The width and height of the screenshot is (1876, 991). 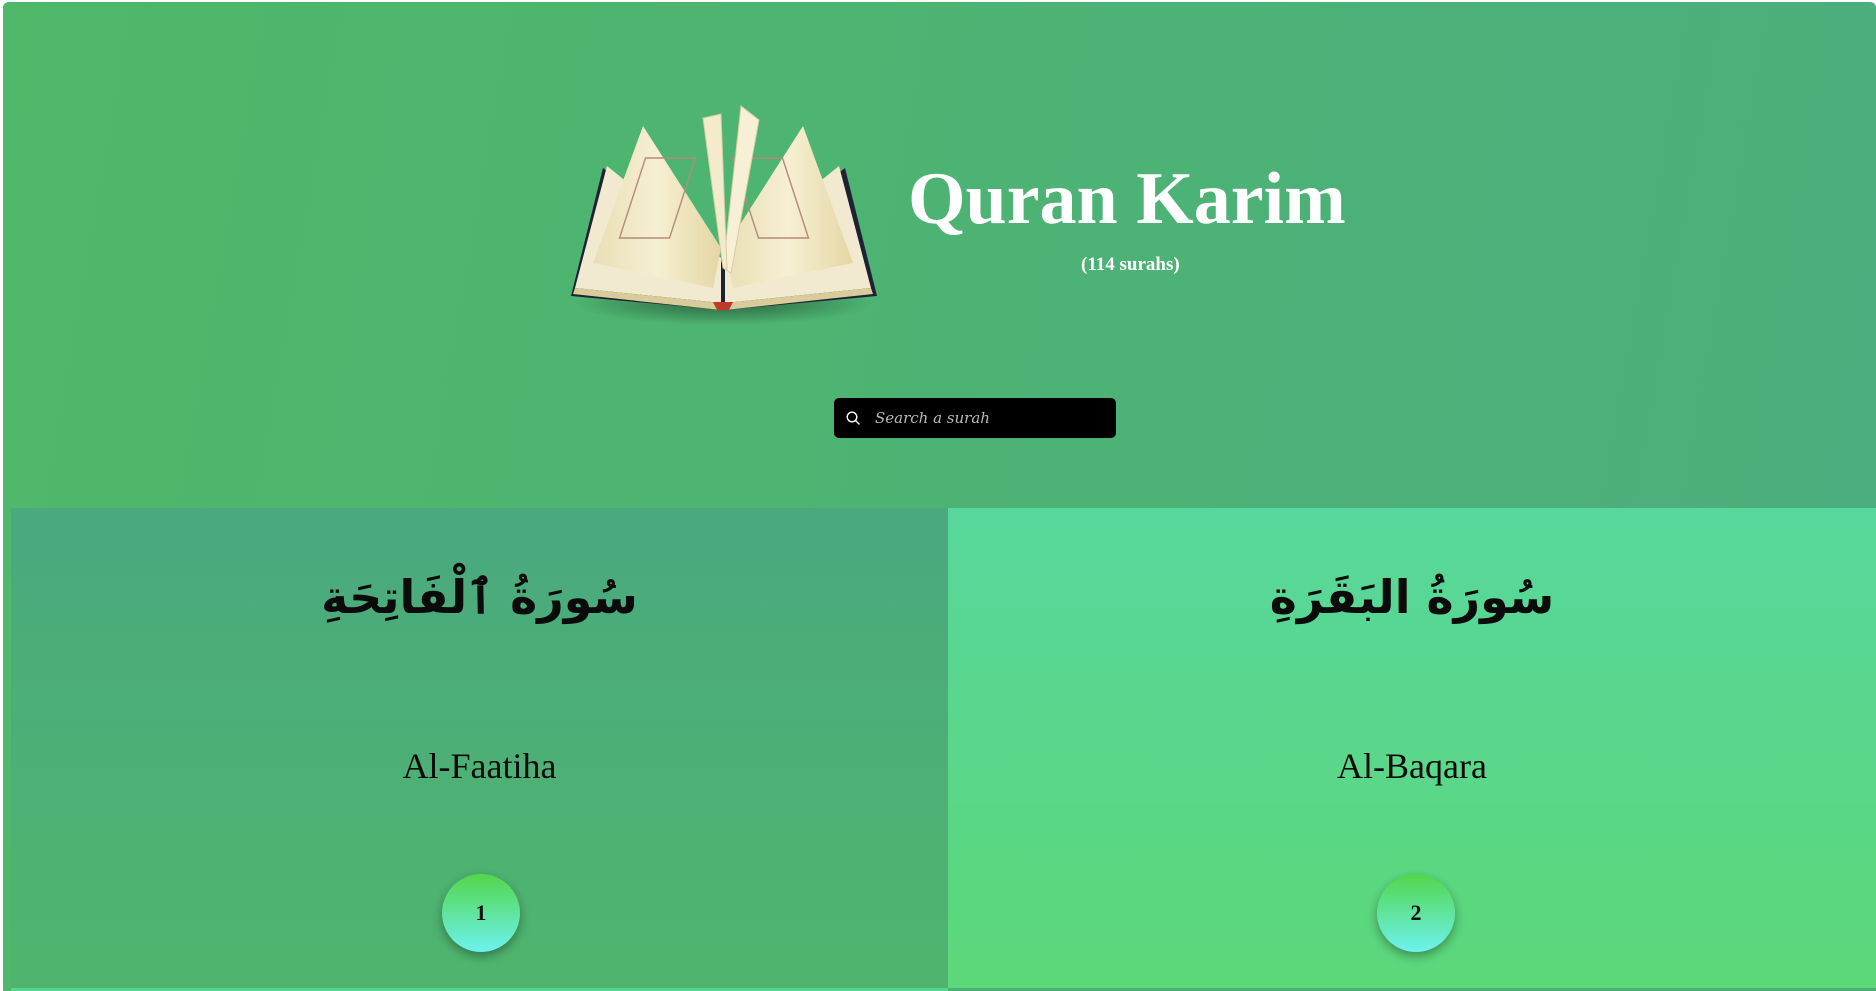 What do you see at coordinates (1416, 913) in the screenshot?
I see `surah-number-badge: 2` at bounding box center [1416, 913].